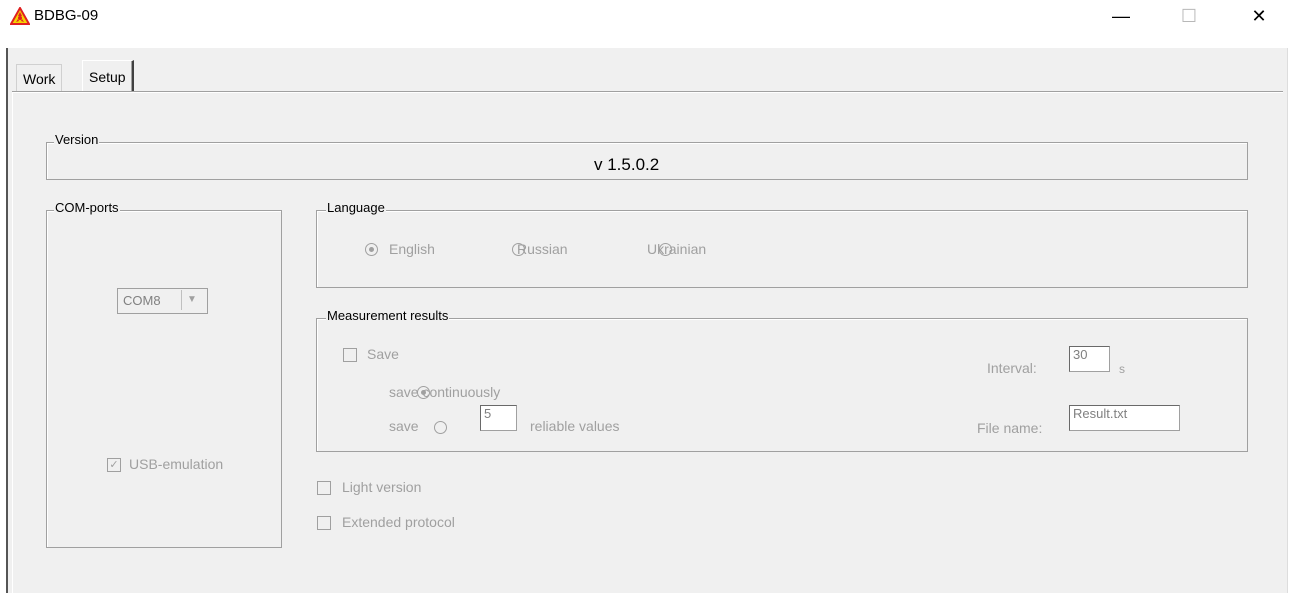 The image size is (1290, 593). What do you see at coordinates (356, 207) in the screenshot?
I see `language-legend: Language` at bounding box center [356, 207].